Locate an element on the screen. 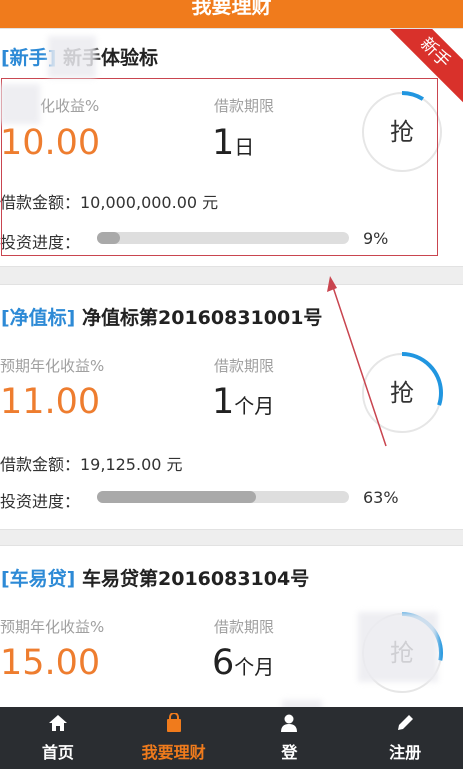 This screenshot has width=463, height=769. bag-icon is located at coordinates (173, 722).